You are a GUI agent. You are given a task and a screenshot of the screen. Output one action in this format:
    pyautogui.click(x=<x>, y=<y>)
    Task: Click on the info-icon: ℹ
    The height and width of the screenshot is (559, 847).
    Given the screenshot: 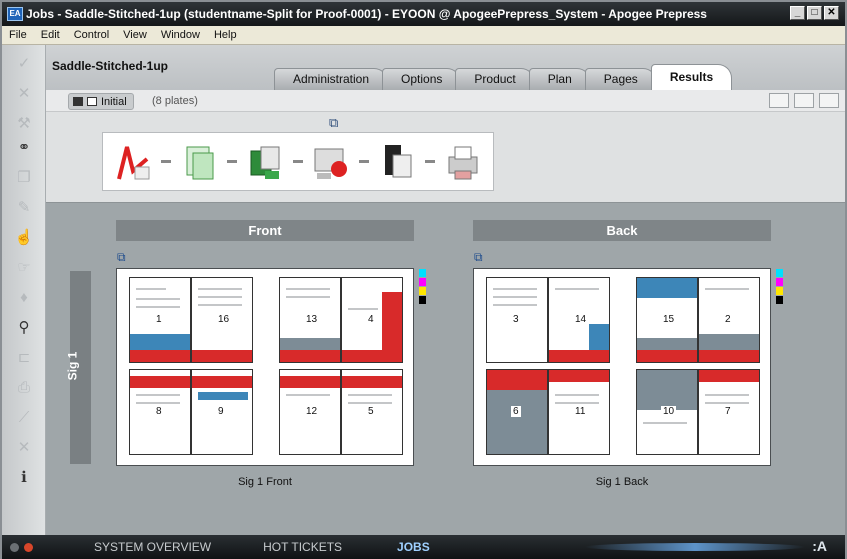 What is the action you would take?
    pyautogui.click(x=24, y=477)
    